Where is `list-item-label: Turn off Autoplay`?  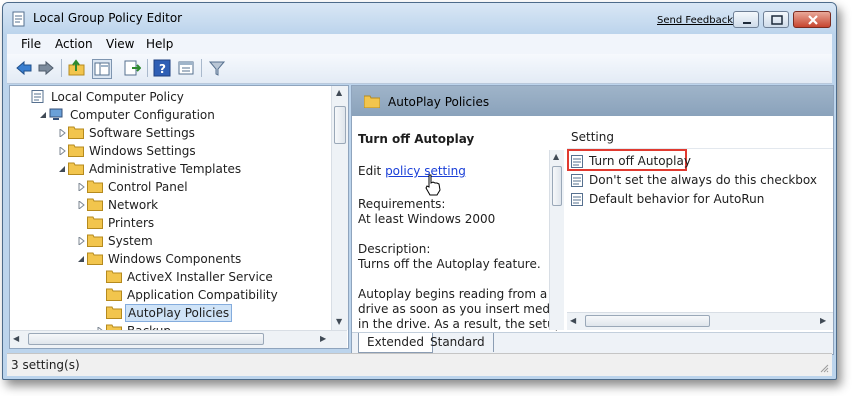
list-item-label: Turn off Autoplay is located at coordinates (640, 161).